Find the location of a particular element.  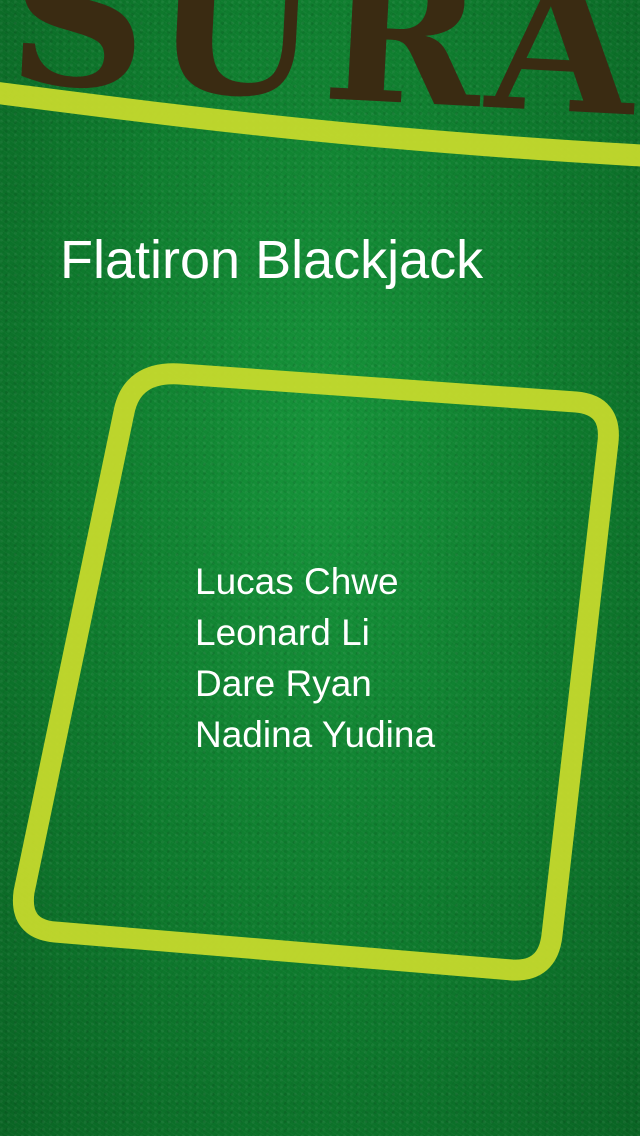

player-name: Leonard Li is located at coordinates (315, 632).